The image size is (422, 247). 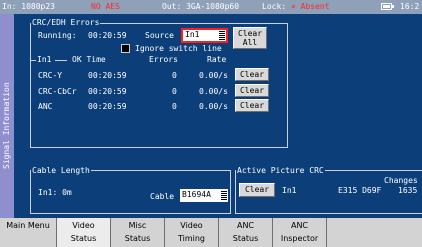 What do you see at coordinates (66, 22) in the screenshot?
I see `crc-edh-title: CRC/EDH Errors` at bounding box center [66, 22].